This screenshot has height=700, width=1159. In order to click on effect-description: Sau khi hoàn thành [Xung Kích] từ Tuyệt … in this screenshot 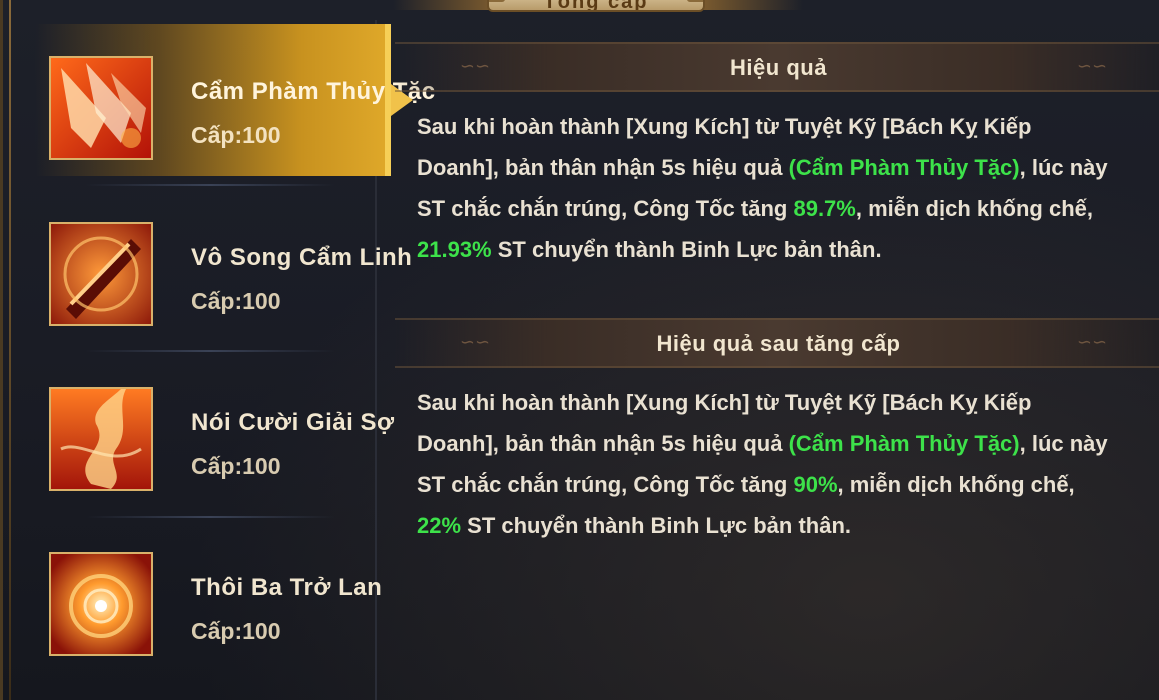, I will do `click(767, 188)`.